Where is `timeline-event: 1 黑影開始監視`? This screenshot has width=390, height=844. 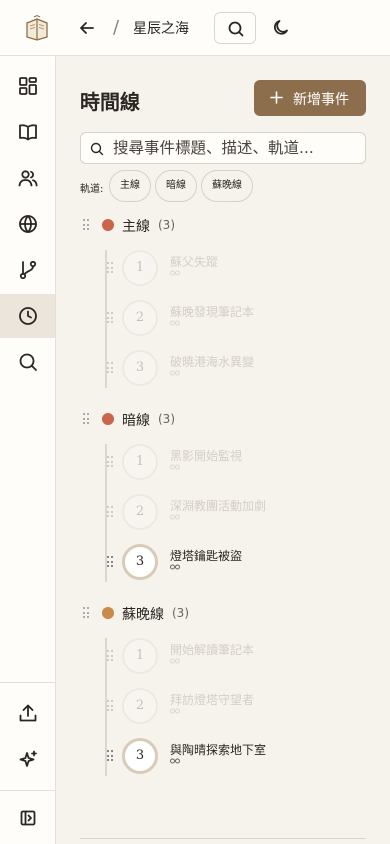
timeline-event: 1 黑影開始監視 is located at coordinates (234, 462).